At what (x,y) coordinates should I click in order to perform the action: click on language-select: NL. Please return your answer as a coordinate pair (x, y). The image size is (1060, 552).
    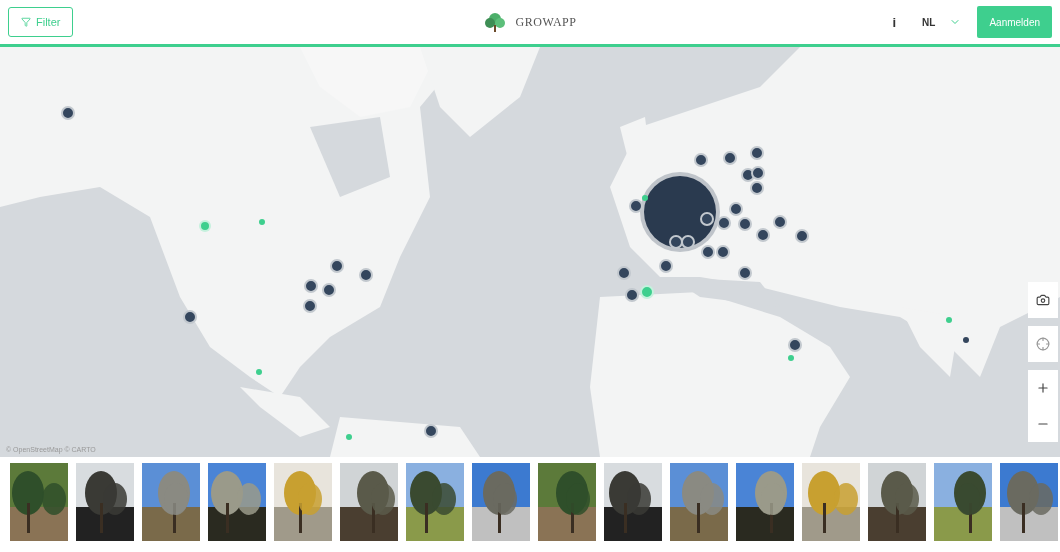
    Looking at the image, I should click on (942, 22).